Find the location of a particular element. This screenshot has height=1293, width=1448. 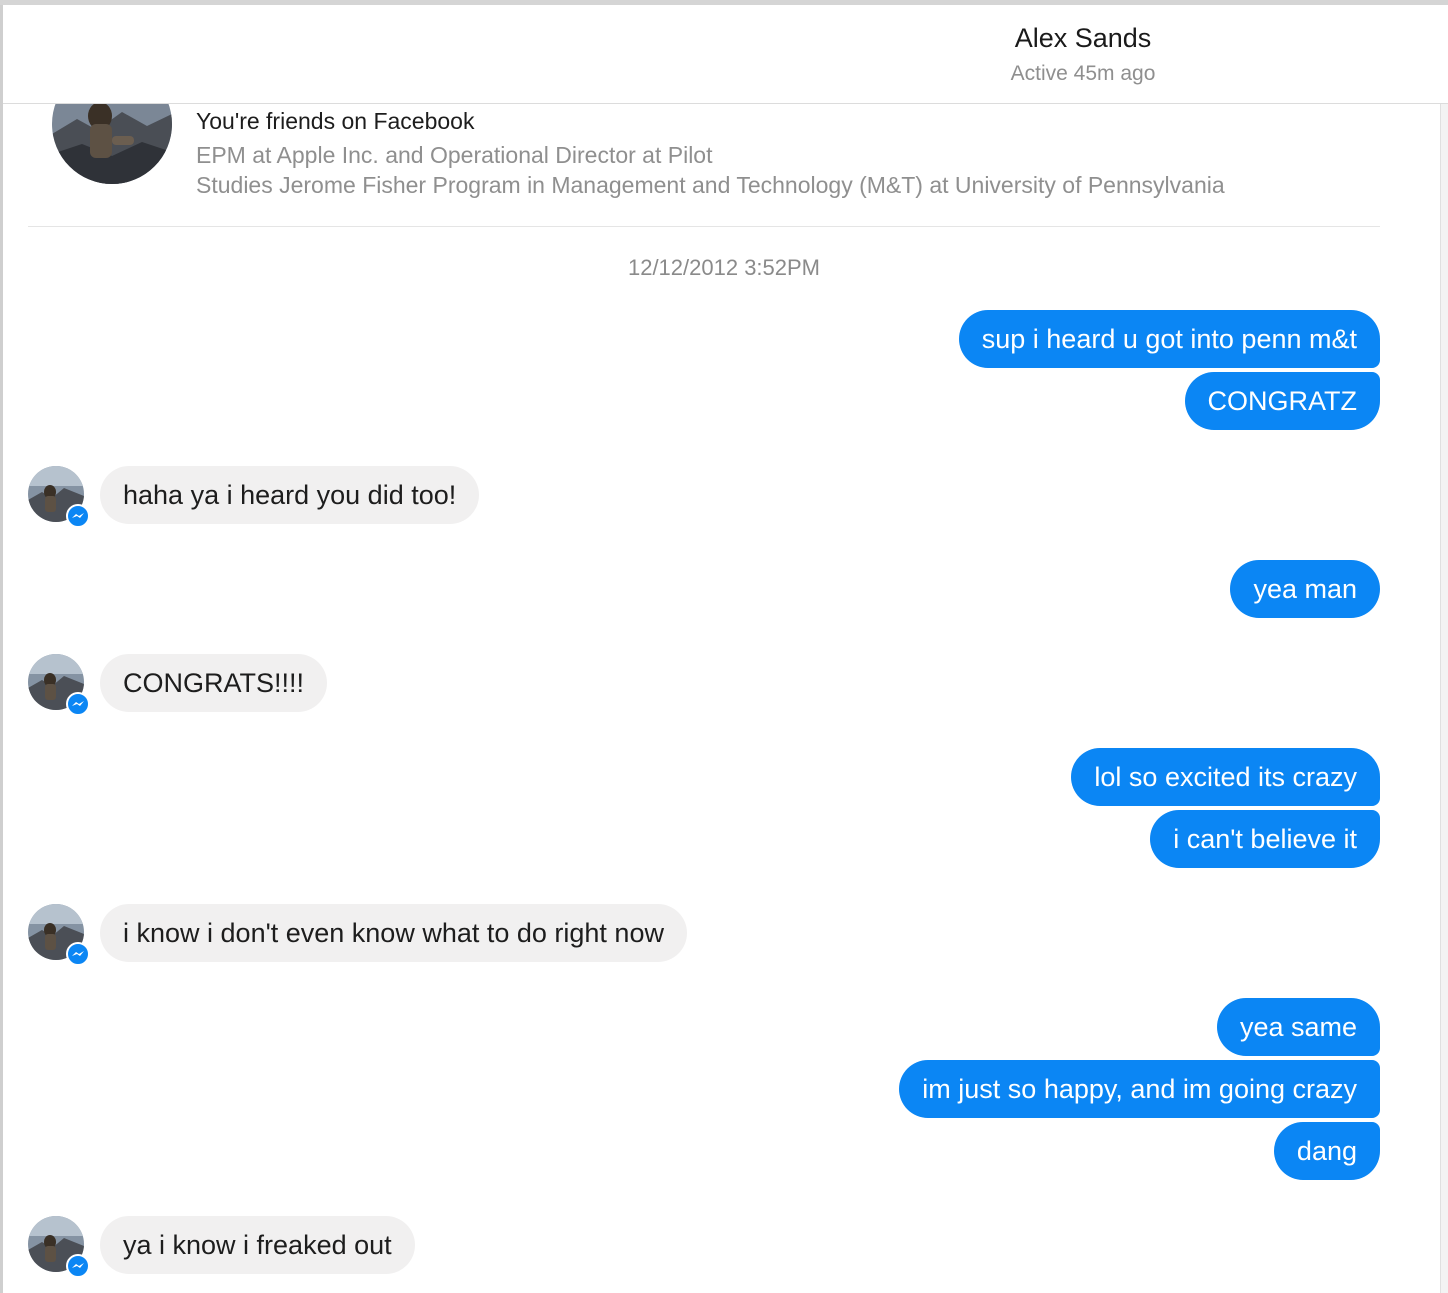

outgoing-message: CONGRATZ is located at coordinates (1282, 401).